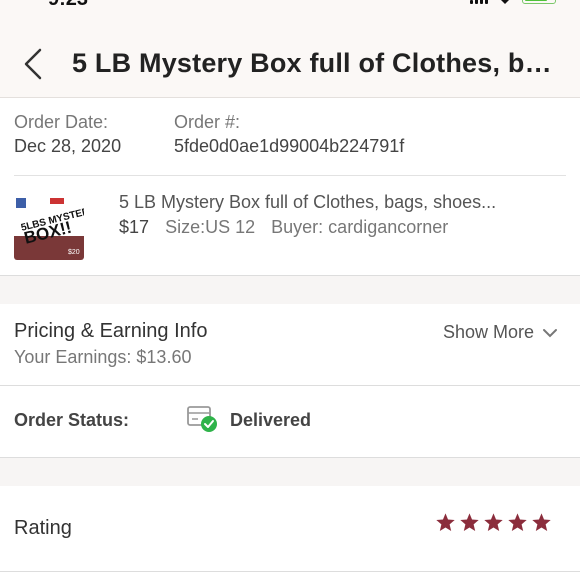 This screenshot has height=580, width=580. What do you see at coordinates (539, 2) in the screenshot?
I see `battery-icon` at bounding box center [539, 2].